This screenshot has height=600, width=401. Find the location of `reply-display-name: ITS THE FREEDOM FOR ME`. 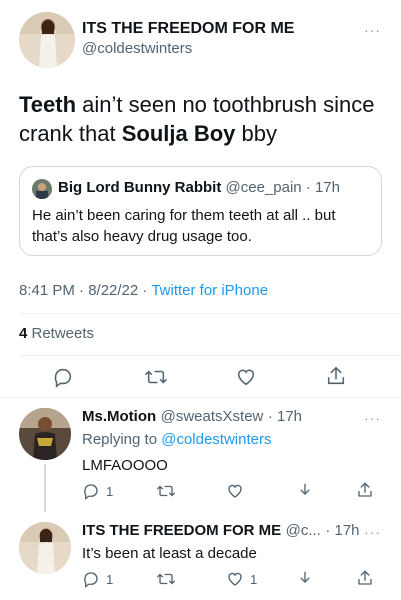

reply-display-name: ITS THE FREEDOM FOR ME is located at coordinates (181, 530).